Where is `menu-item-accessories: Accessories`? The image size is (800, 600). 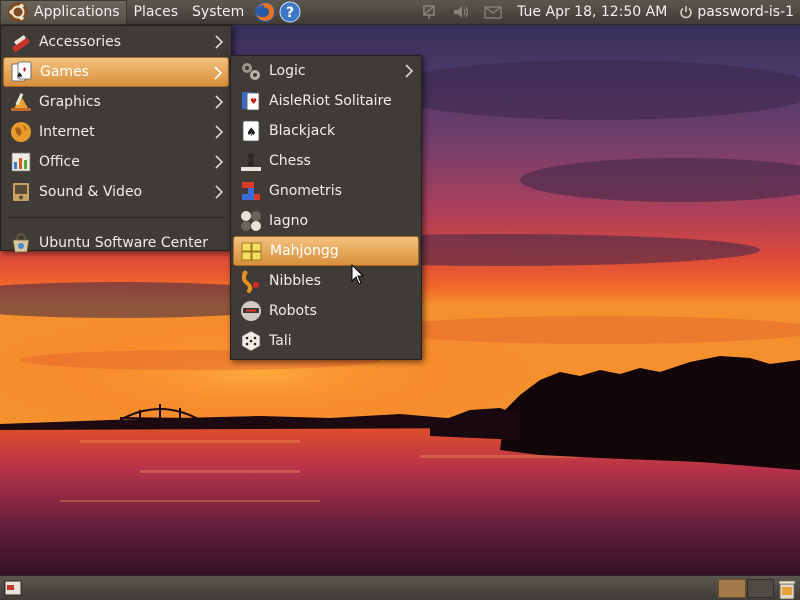
menu-item-accessories: Accessories is located at coordinates (116, 42).